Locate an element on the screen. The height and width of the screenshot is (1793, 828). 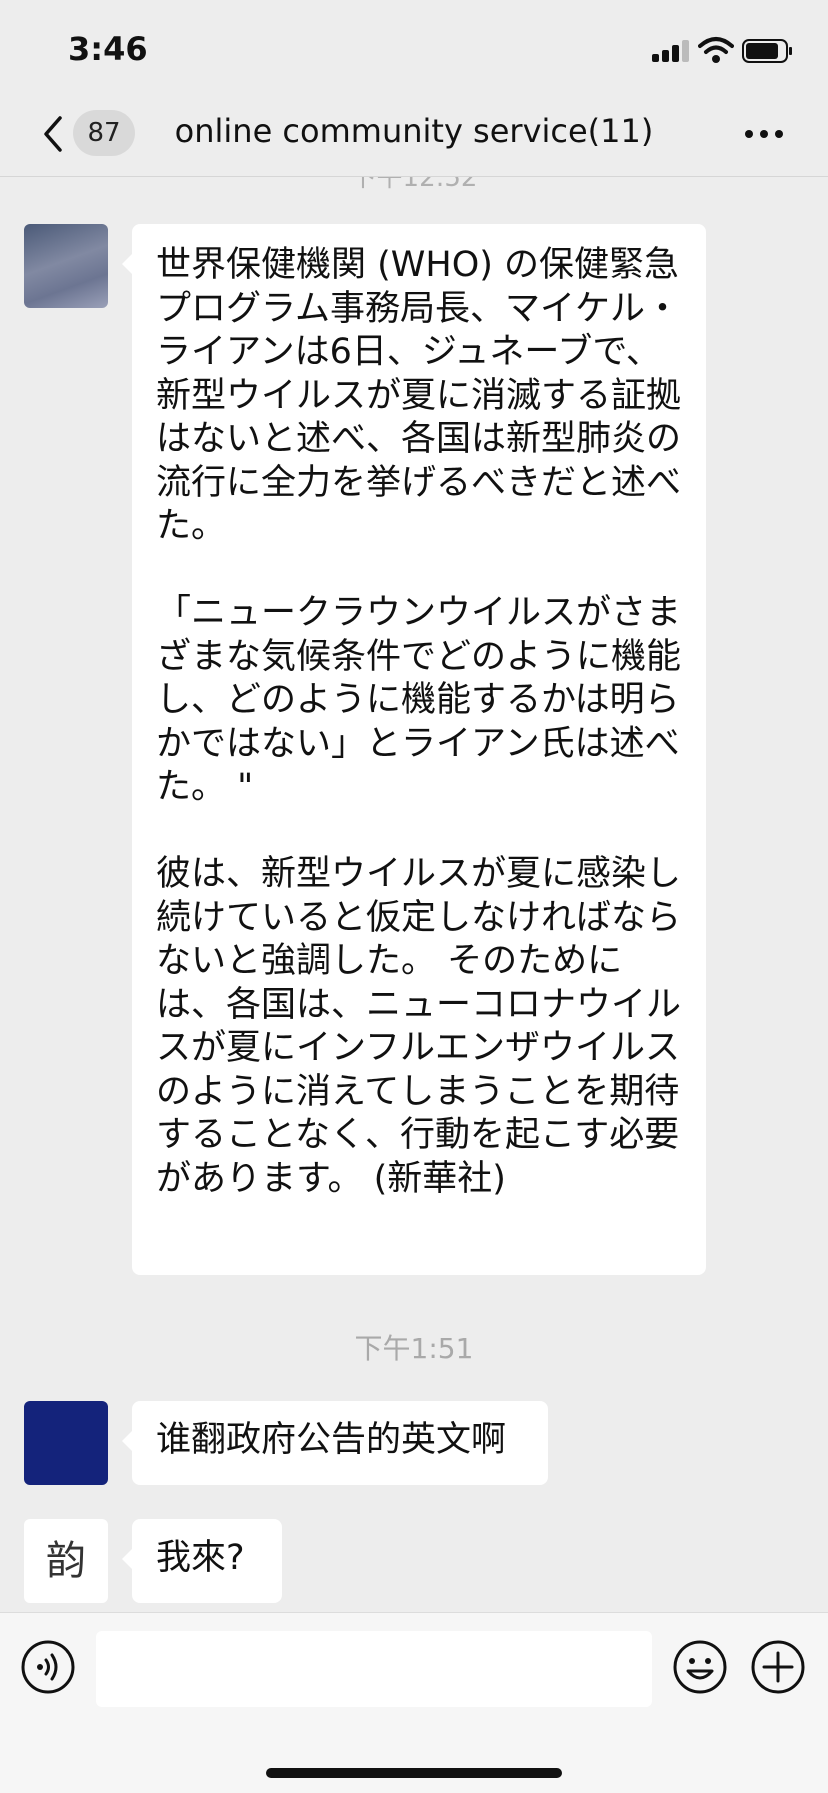
message-text: 我來? is located at coordinates (200, 1558).